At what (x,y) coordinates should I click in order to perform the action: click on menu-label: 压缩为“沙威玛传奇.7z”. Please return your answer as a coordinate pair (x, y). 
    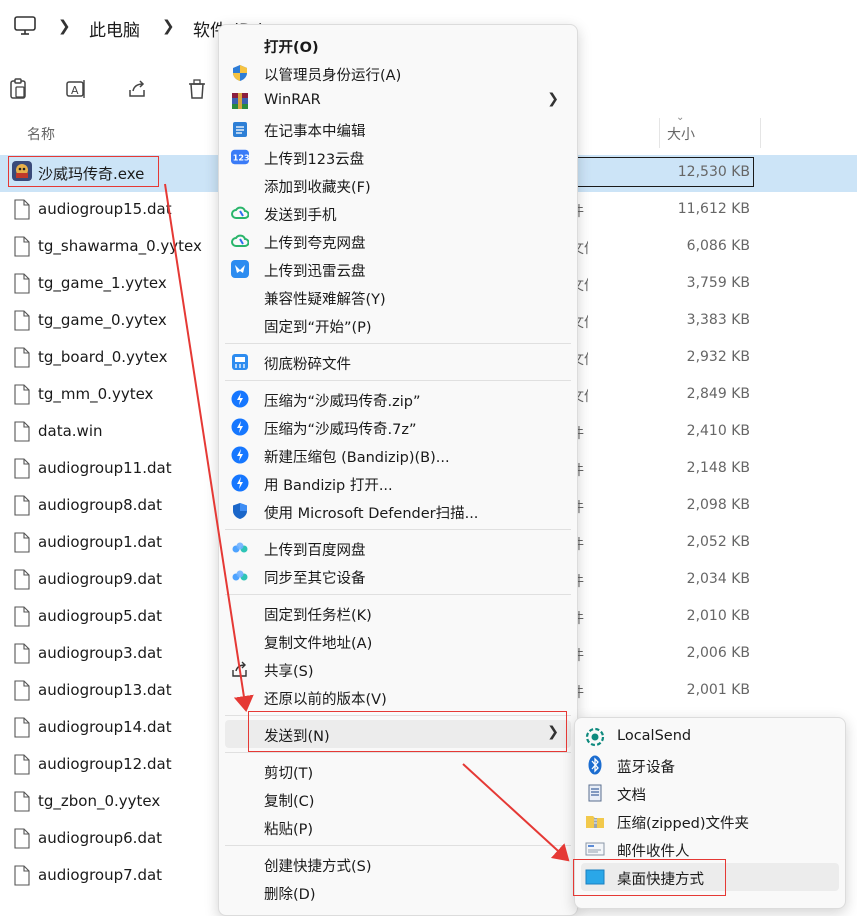
    Looking at the image, I should click on (340, 430).